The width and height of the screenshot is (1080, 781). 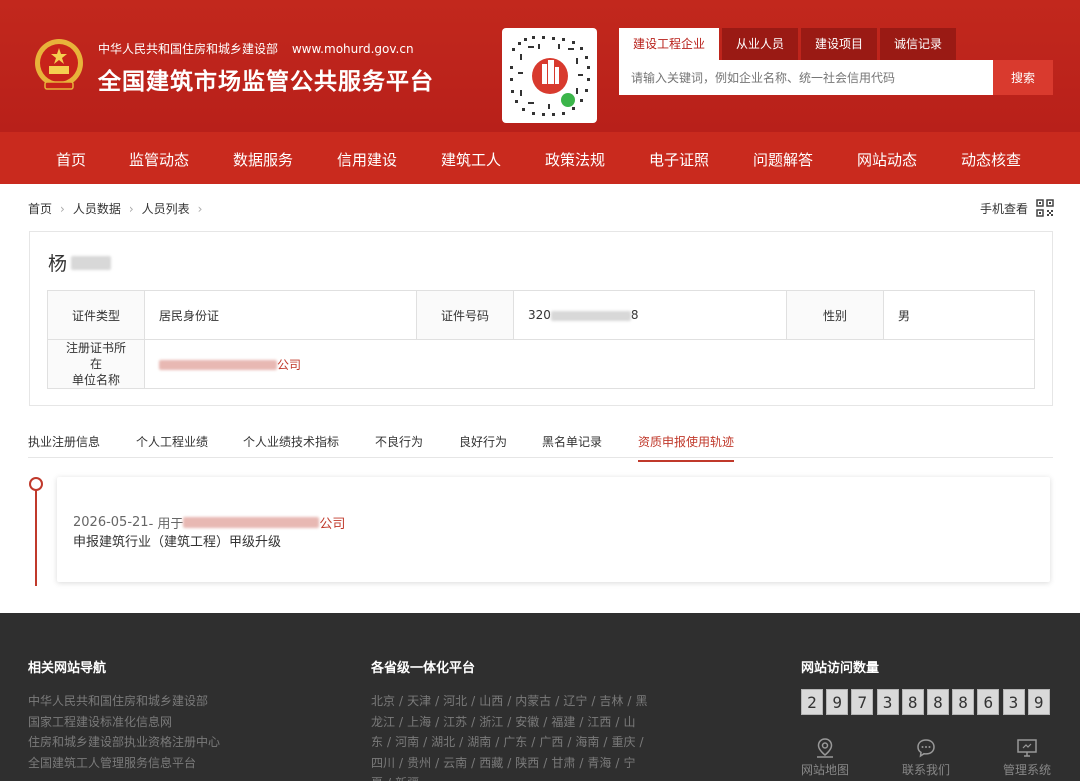 I want to click on nav-supervision-news: 监管动态, so click(x=159, y=159).